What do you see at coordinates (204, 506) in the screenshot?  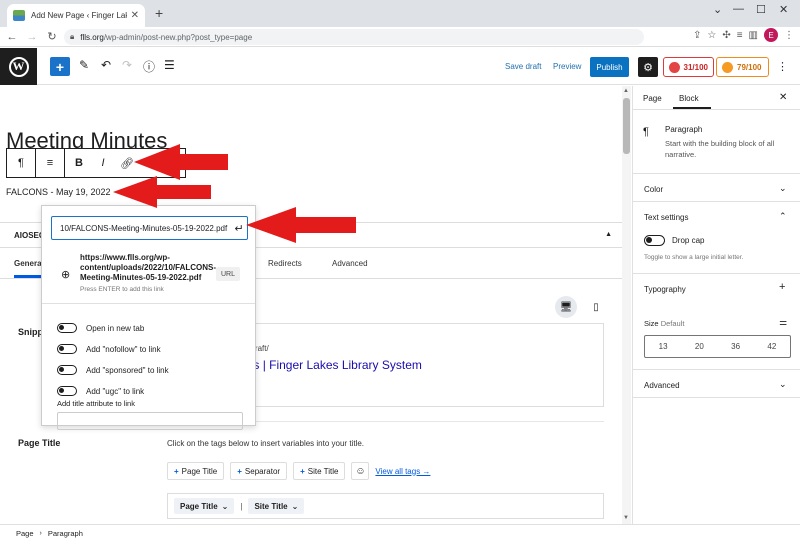 I see `title-chip-page-title: Page Title ⌄` at bounding box center [204, 506].